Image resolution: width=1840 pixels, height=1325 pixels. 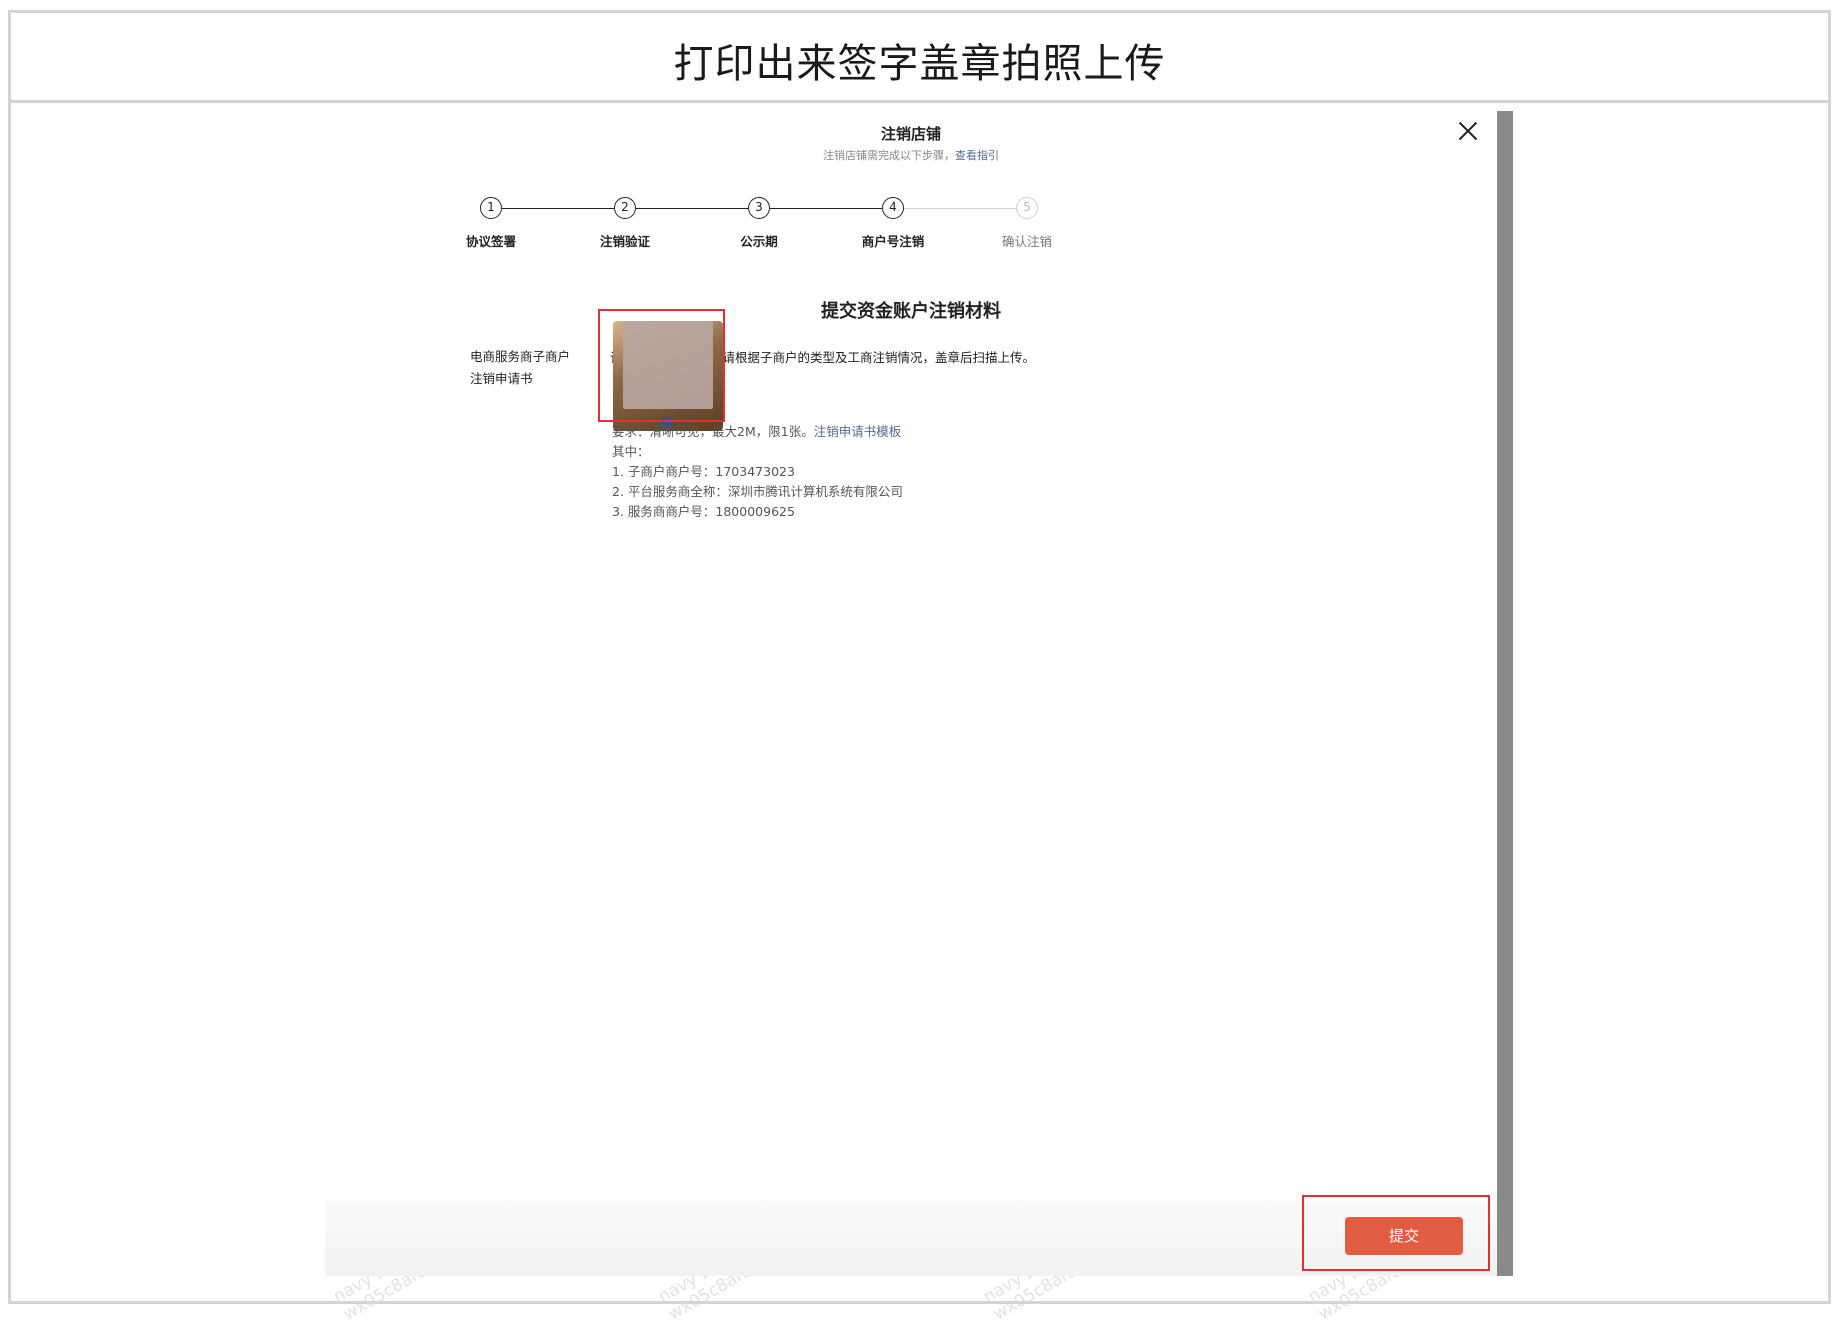 I want to click on step-5-circle: 5, so click(x=1027, y=208).